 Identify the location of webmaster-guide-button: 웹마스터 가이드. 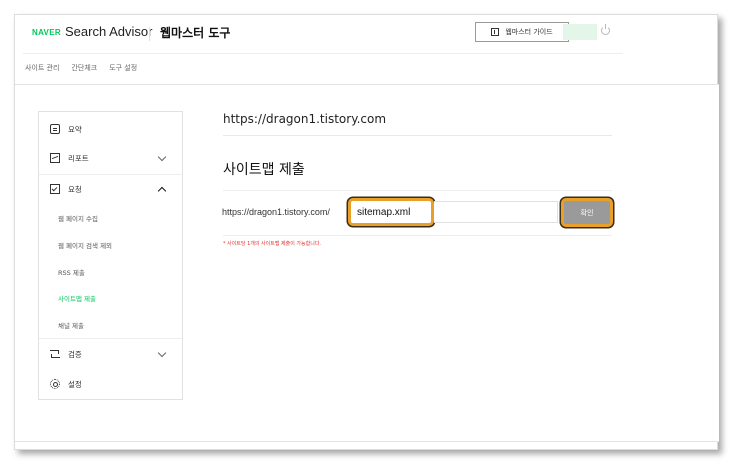
(522, 32).